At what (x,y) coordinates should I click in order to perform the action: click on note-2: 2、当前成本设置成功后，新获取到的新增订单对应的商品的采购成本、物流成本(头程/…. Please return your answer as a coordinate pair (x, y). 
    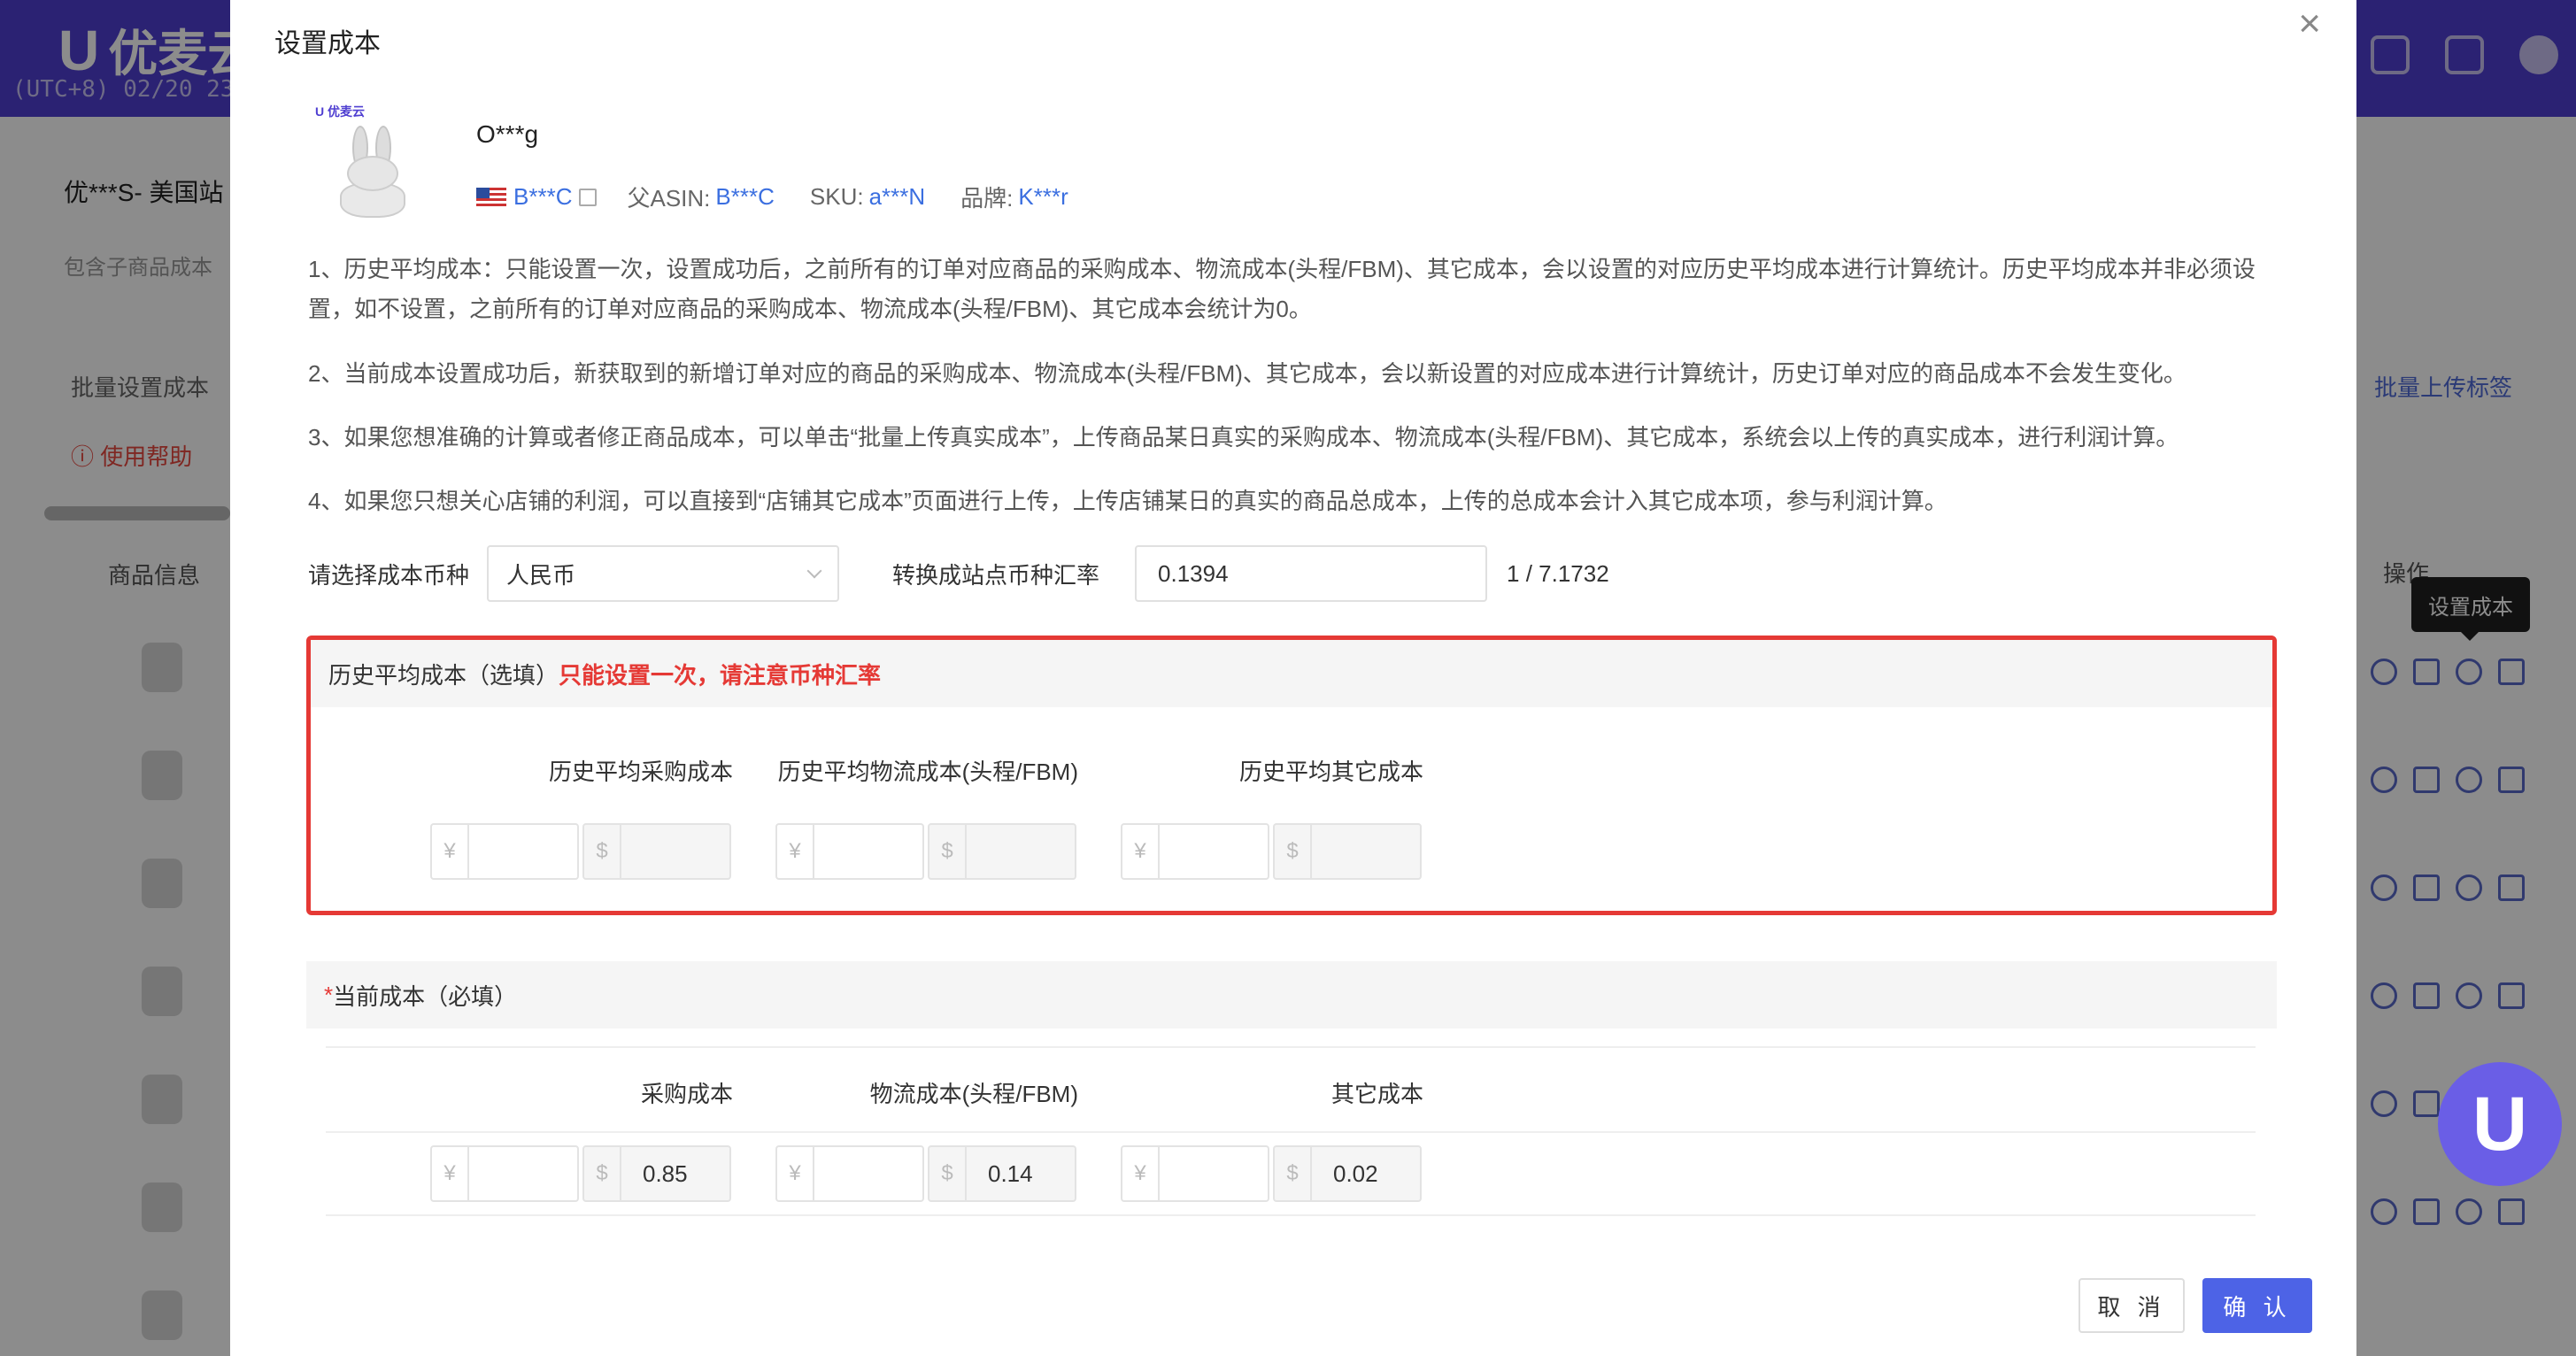
    Looking at the image, I should click on (1247, 373).